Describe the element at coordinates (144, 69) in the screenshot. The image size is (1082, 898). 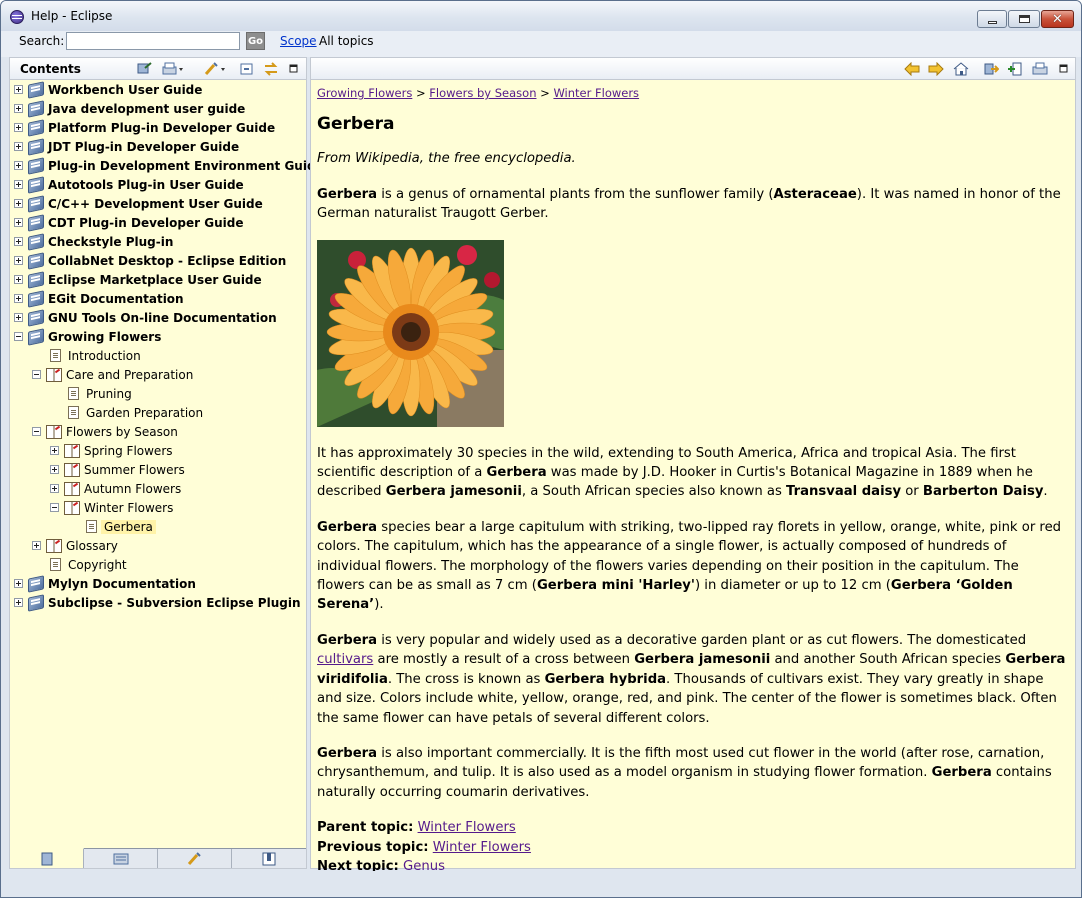
I see `link-with-contents-icon` at that location.